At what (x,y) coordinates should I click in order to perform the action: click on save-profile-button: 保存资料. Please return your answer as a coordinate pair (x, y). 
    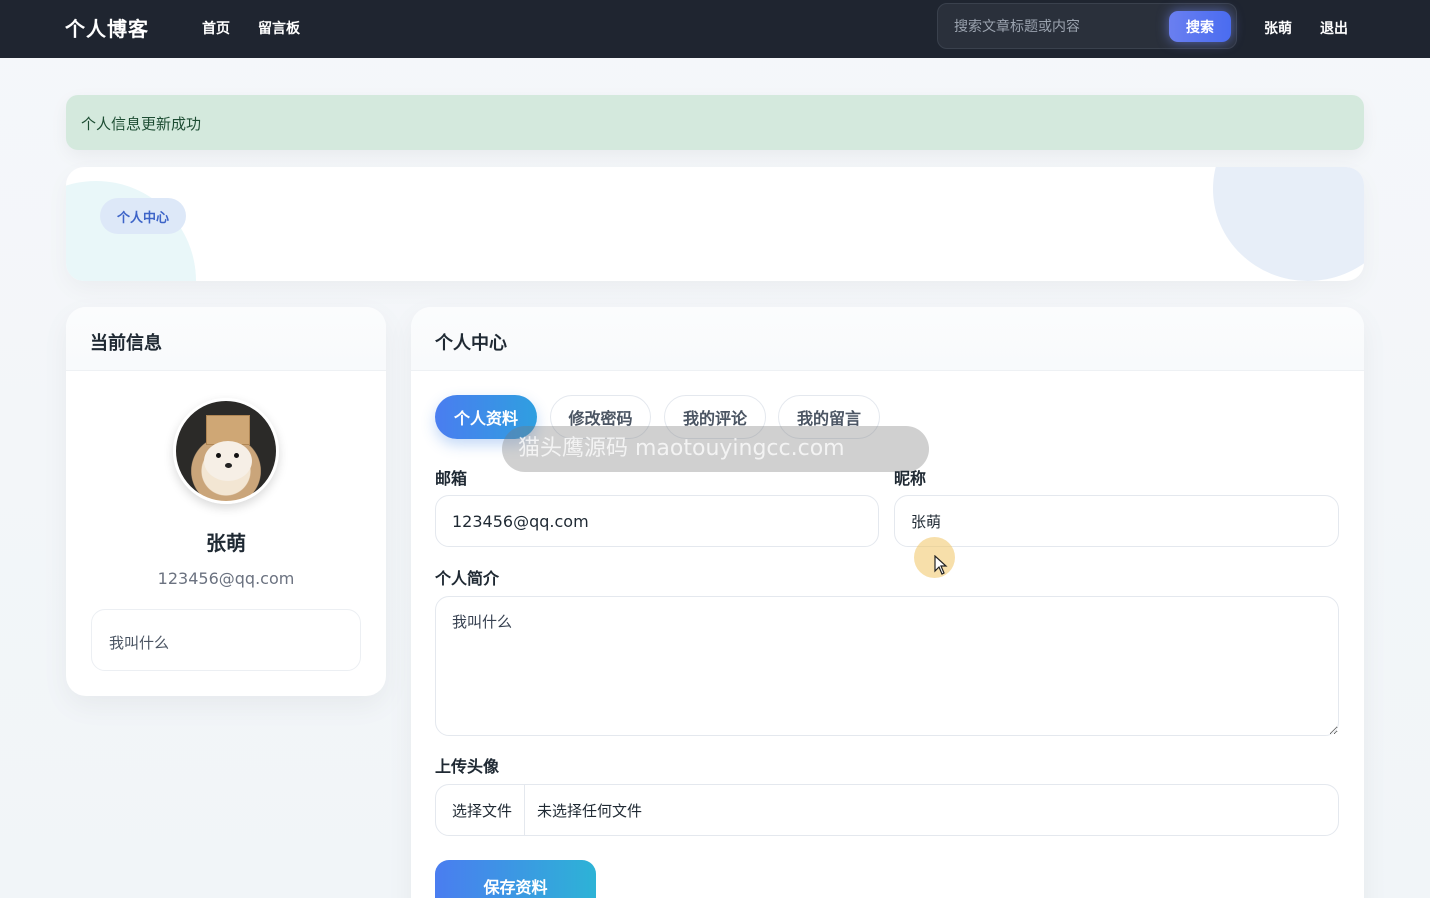
    Looking at the image, I should click on (515, 879).